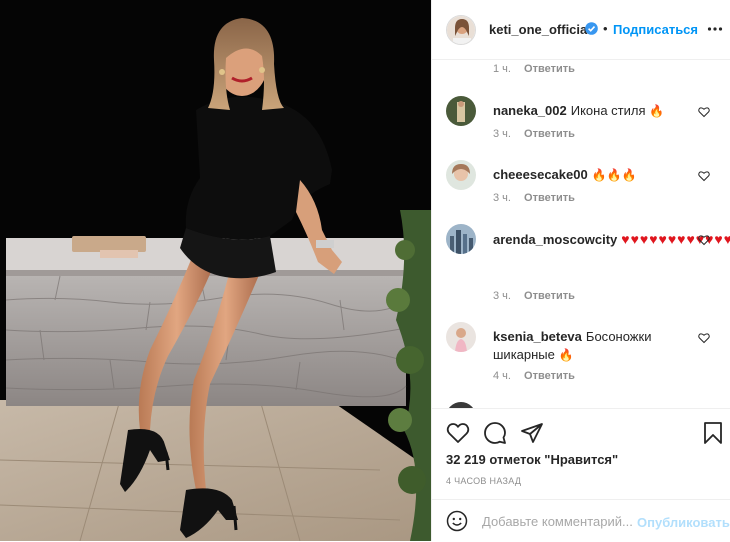 Image resolution: width=730 pixels, height=542 pixels. What do you see at coordinates (608, 110) in the screenshot?
I see `comment-body: Икона стиля` at bounding box center [608, 110].